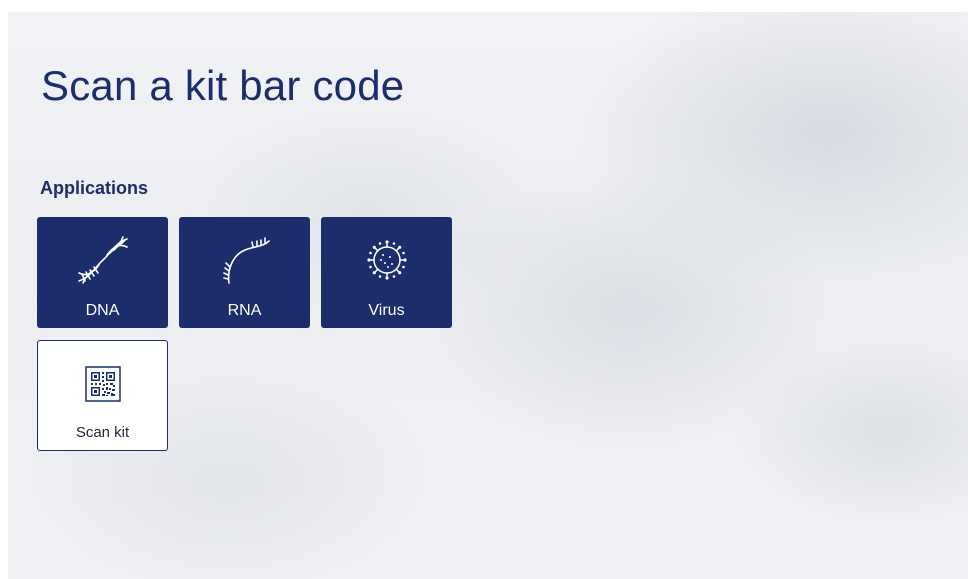  What do you see at coordinates (102, 384) in the screenshot?
I see `qr-code-icon` at bounding box center [102, 384].